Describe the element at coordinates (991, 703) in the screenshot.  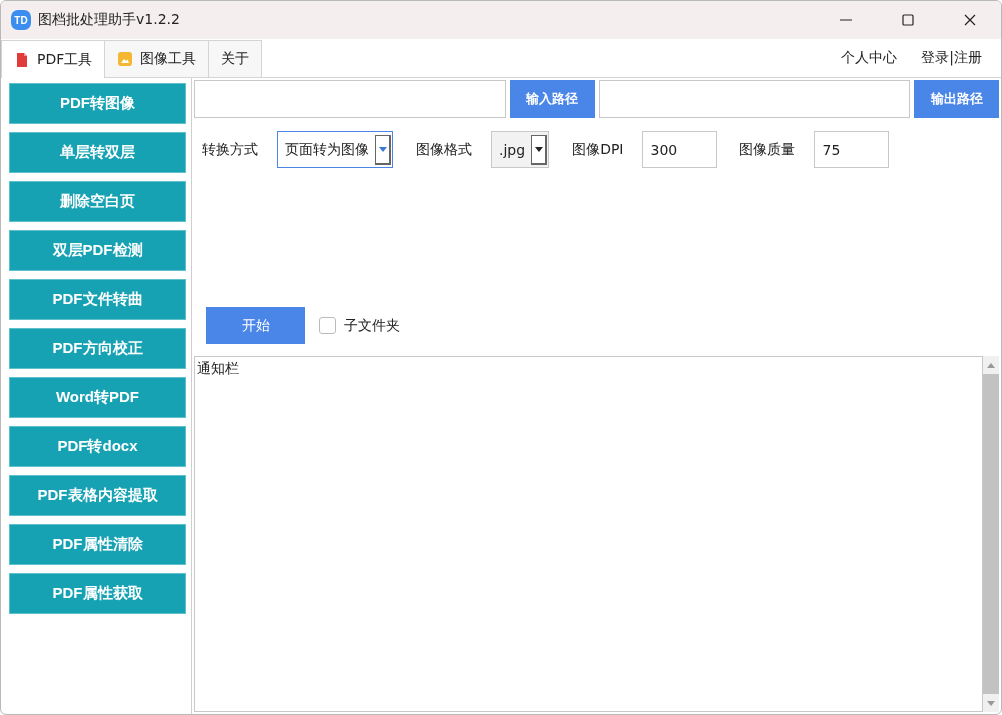
I see `scroll-down-icon` at that location.